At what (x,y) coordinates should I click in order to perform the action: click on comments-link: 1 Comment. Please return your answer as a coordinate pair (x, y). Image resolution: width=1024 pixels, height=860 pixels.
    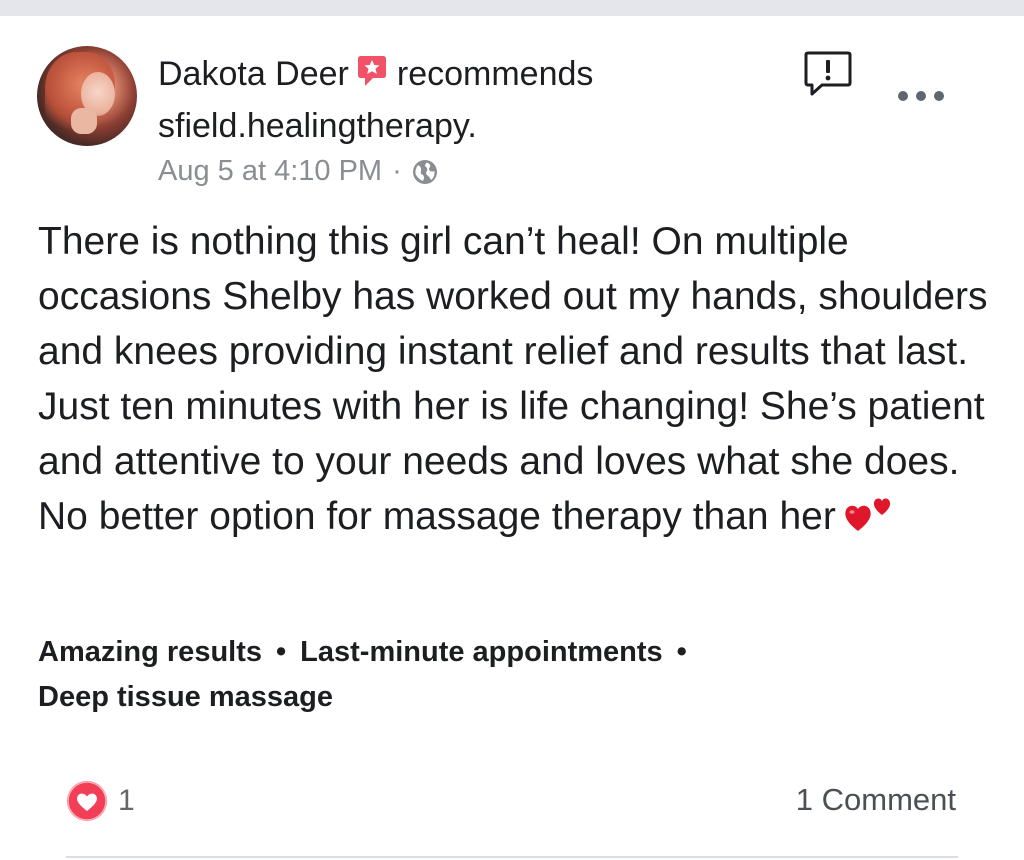
    Looking at the image, I should click on (876, 800).